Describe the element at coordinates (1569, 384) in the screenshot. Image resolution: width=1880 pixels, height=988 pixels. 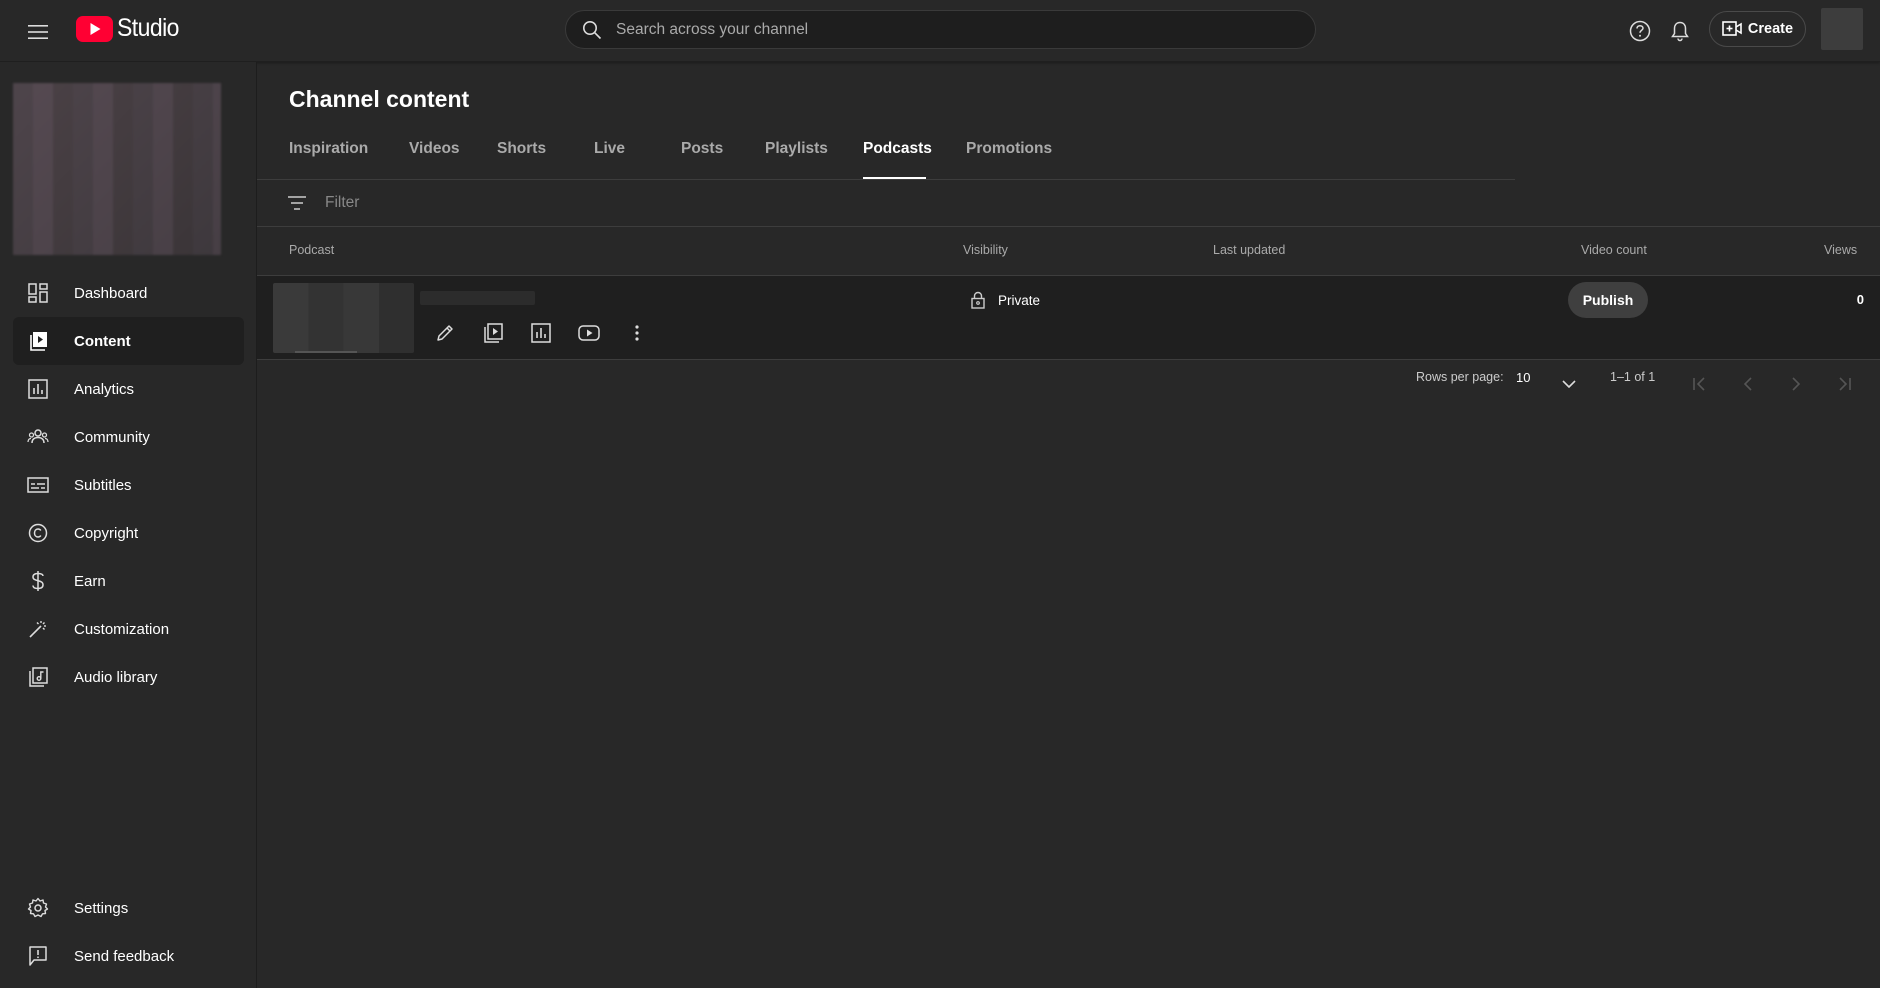
I see `chevron-down-icon` at that location.